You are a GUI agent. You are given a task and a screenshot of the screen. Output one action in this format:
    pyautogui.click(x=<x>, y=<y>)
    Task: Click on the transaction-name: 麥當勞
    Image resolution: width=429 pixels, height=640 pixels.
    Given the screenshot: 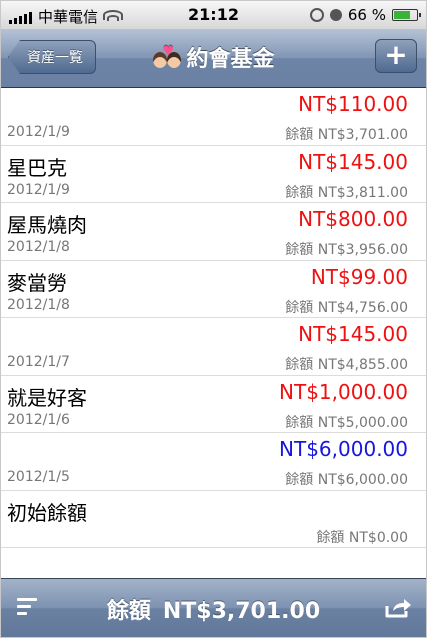 What is the action you would take?
    pyautogui.click(x=37, y=282)
    